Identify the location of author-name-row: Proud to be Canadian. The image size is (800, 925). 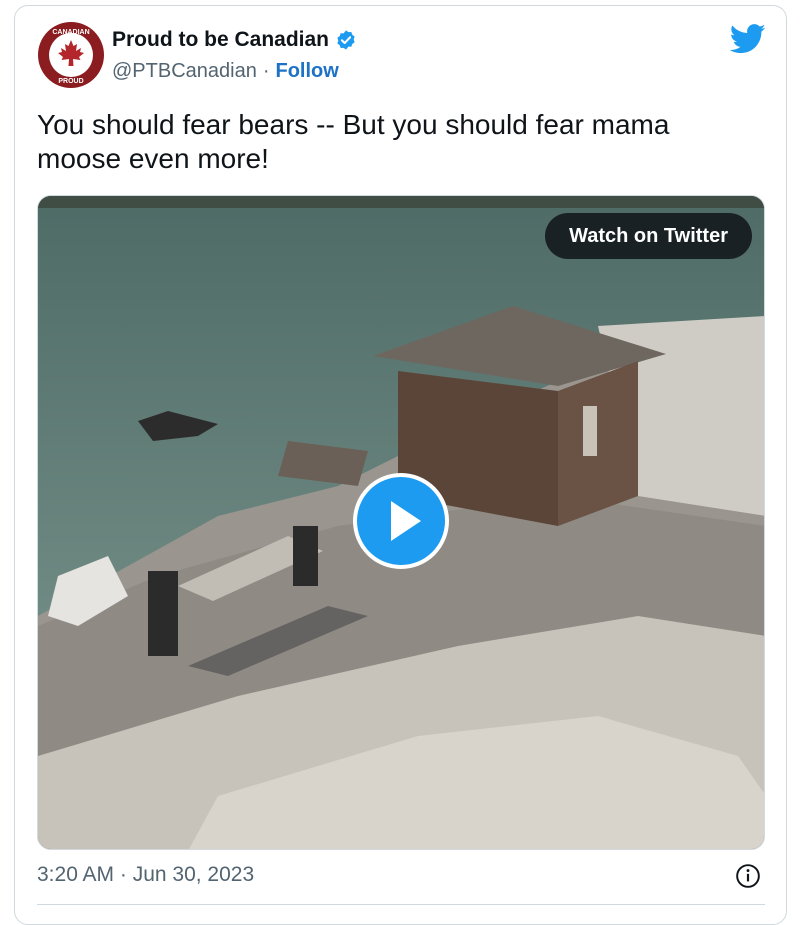
(234, 40).